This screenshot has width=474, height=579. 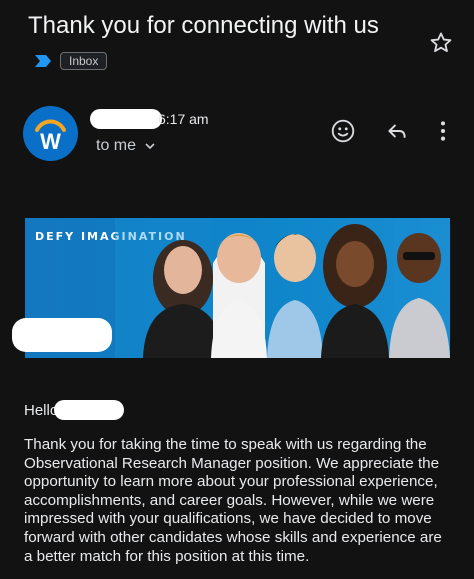 I want to click on star-icon, so click(x=441, y=43).